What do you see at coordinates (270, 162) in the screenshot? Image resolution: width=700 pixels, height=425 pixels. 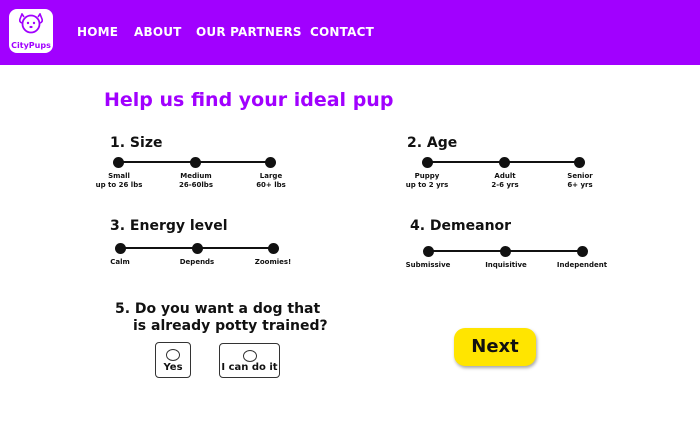 I see `size-option-large` at bounding box center [270, 162].